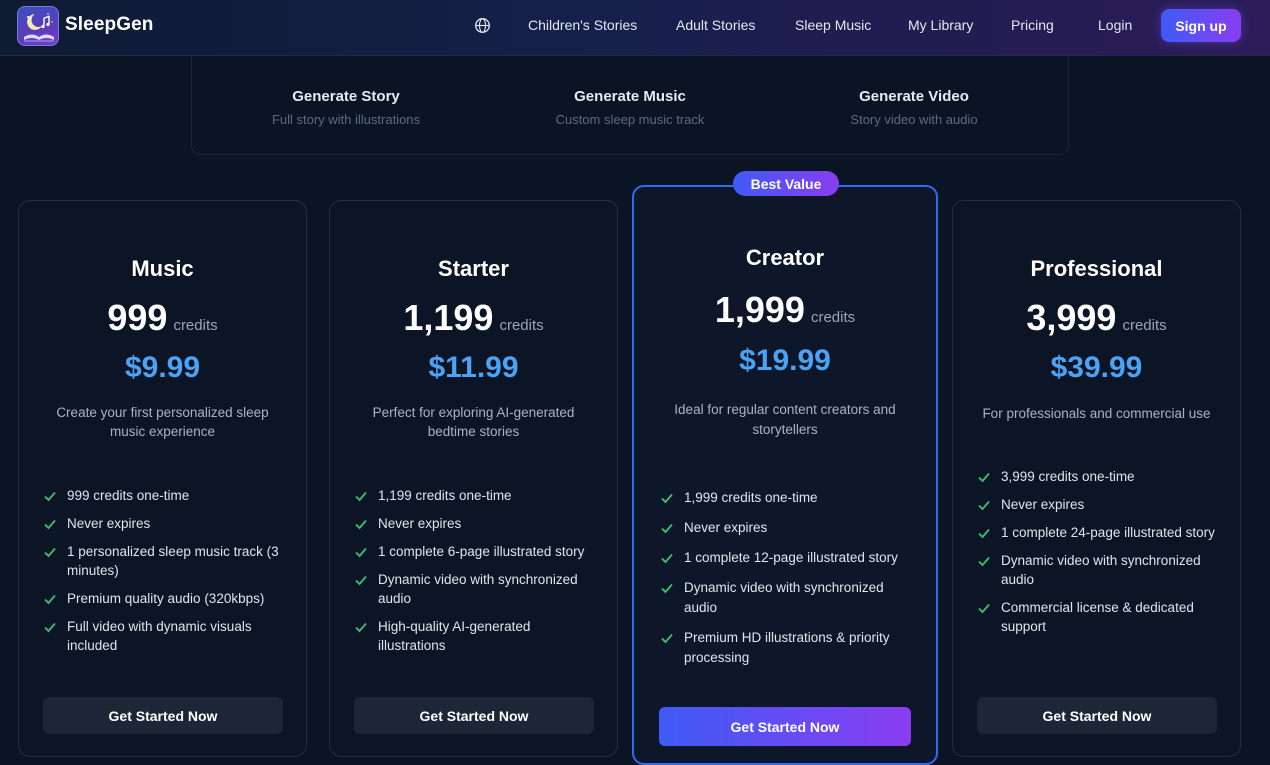  Describe the element at coordinates (1032, 25) in the screenshot. I see `nav-pricing: Pricing` at that location.